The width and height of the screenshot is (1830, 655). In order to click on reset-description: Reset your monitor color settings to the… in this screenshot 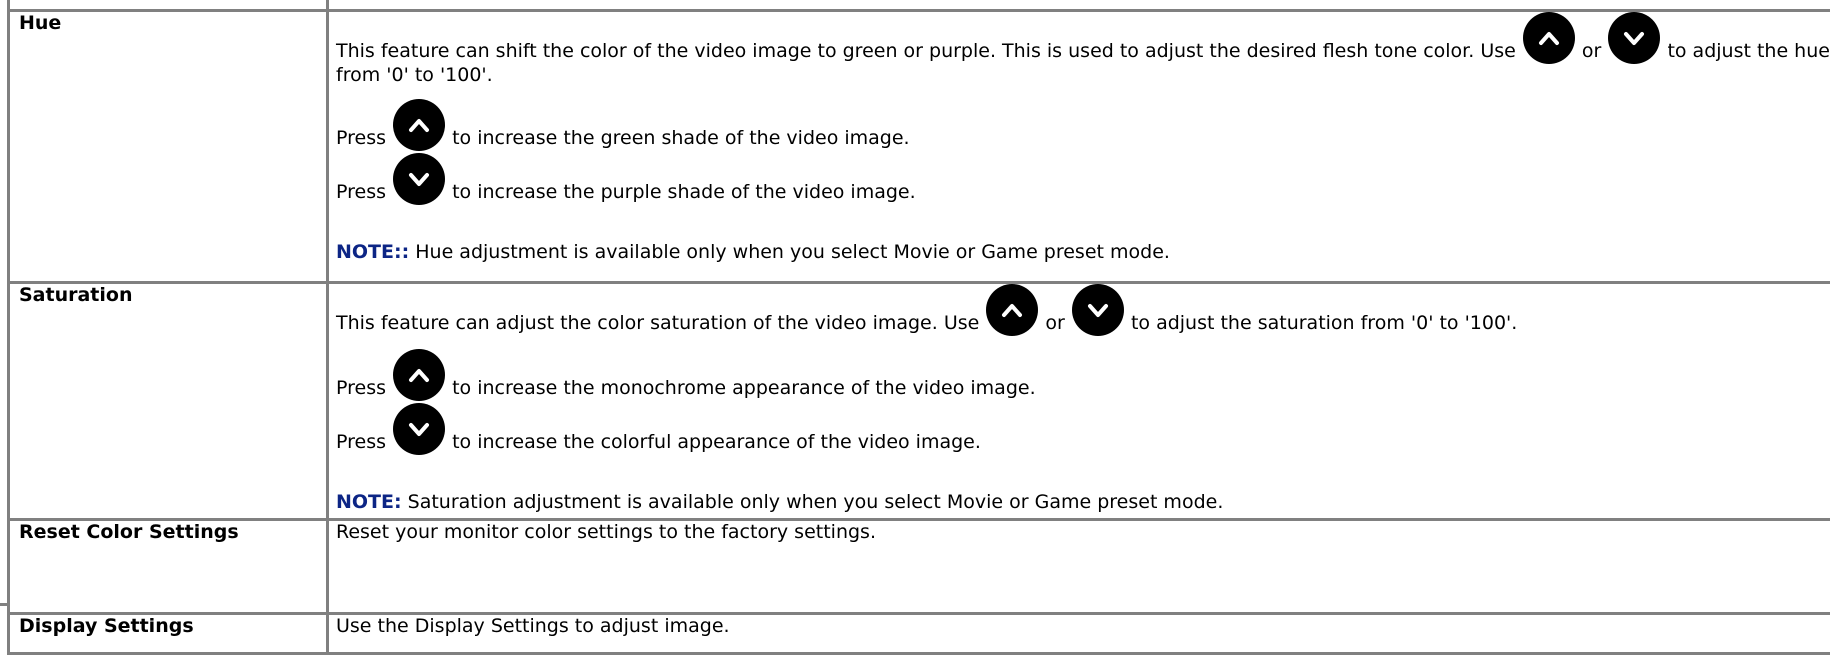, I will do `click(1079, 568)`.